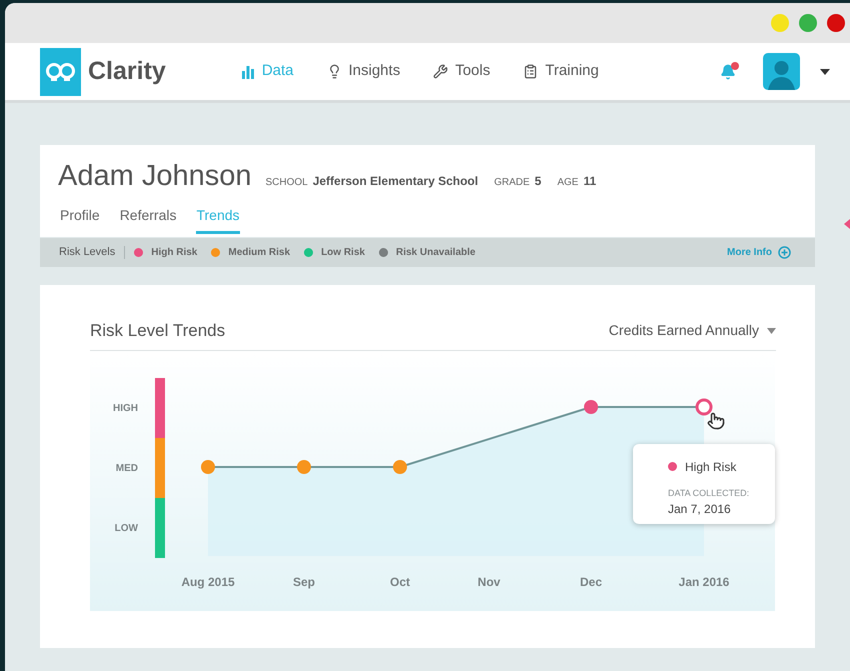  What do you see at coordinates (771, 331) in the screenshot?
I see `caret-icon` at bounding box center [771, 331].